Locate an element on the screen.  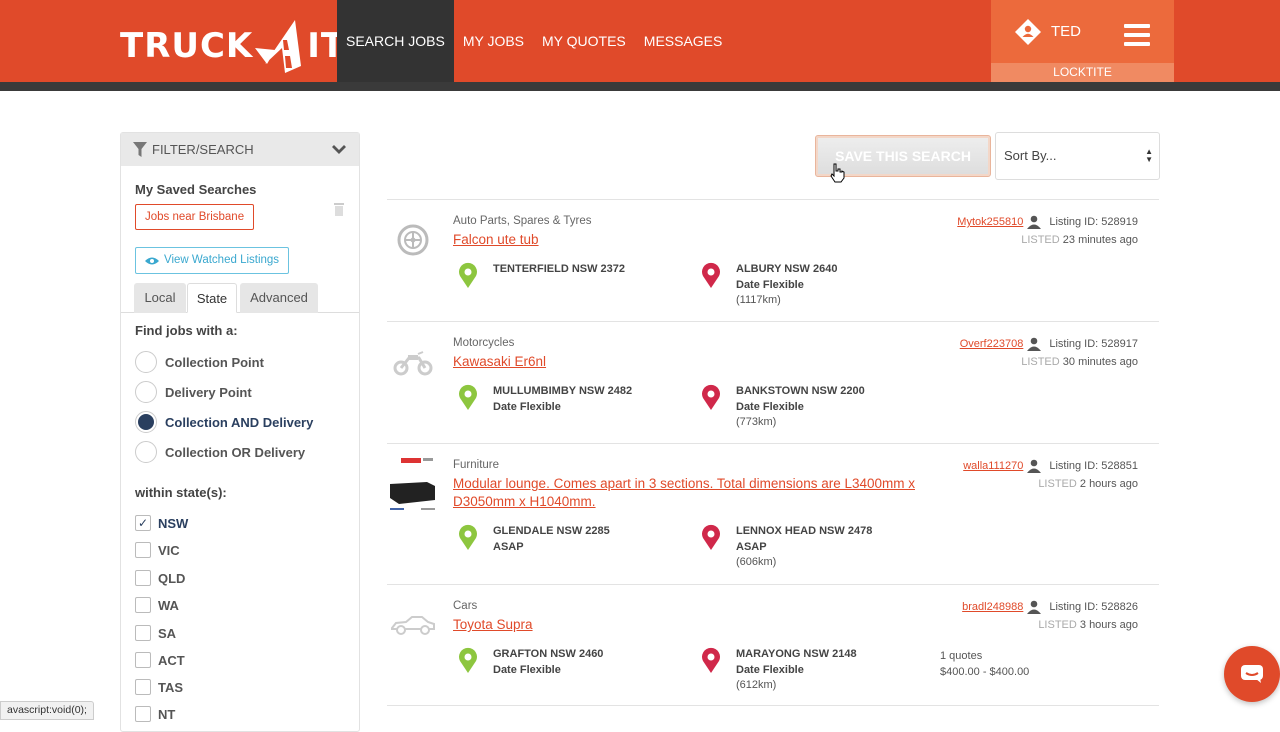
eye-icon is located at coordinates (152, 260).